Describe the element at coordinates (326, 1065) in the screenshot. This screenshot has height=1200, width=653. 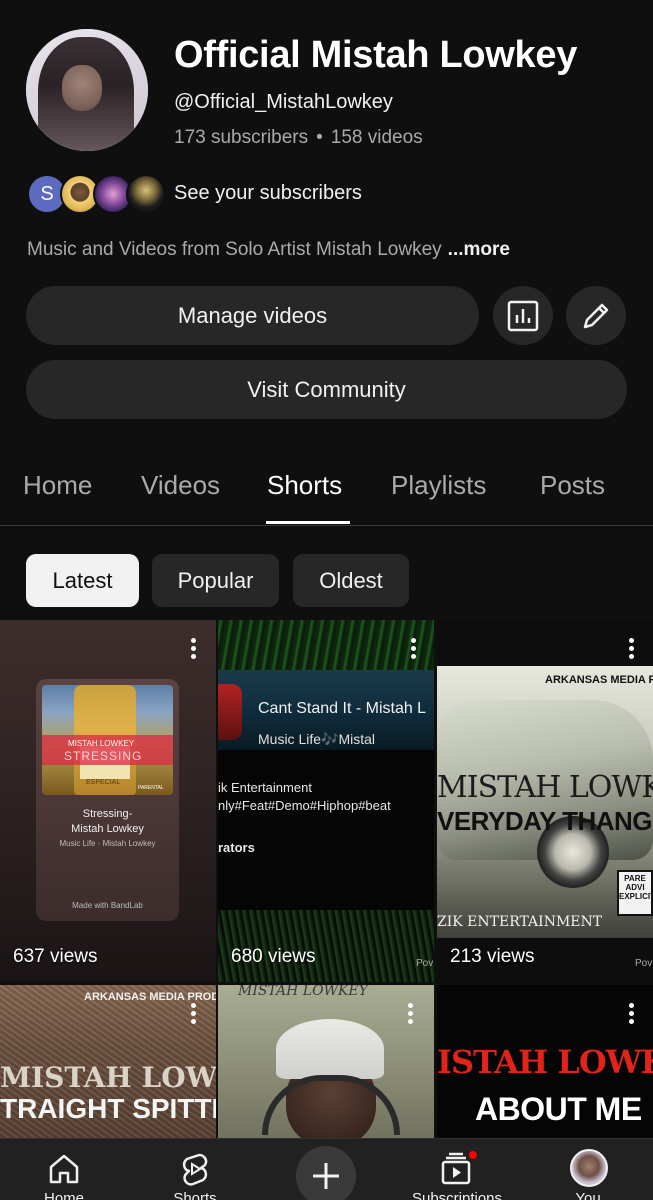
I see `short-tile: MISTAH LOWKEY` at that location.